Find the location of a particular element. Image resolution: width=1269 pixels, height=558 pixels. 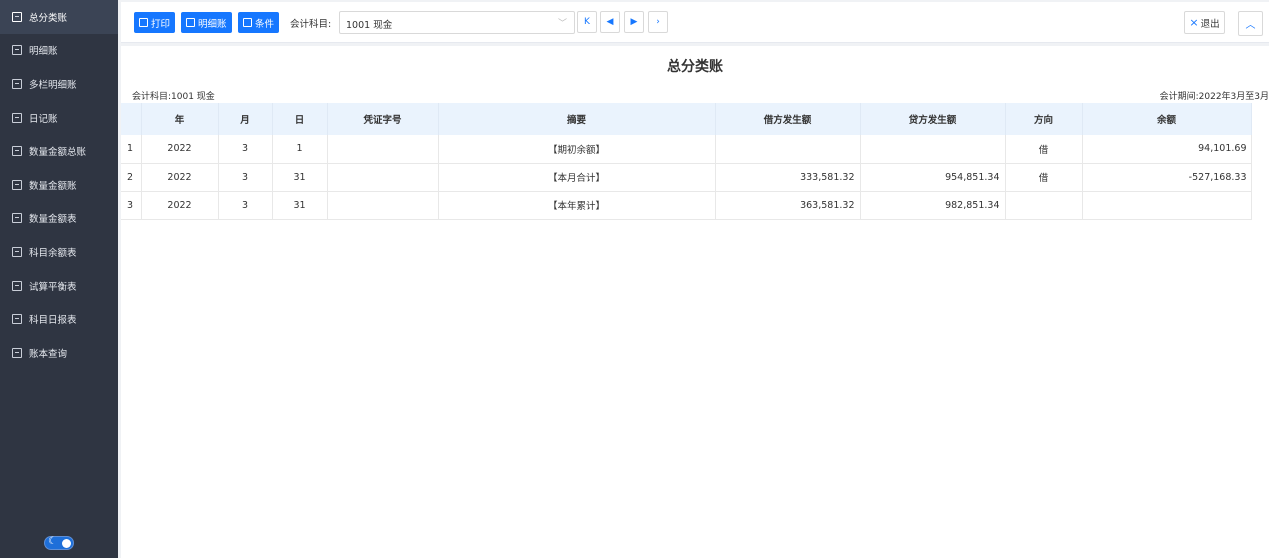

toolbar: 打印 明细账 条件 会计科目: 1001 现金 ﹀ K ◀ ▶ › × 退出 ︿ is located at coordinates (695, 22).